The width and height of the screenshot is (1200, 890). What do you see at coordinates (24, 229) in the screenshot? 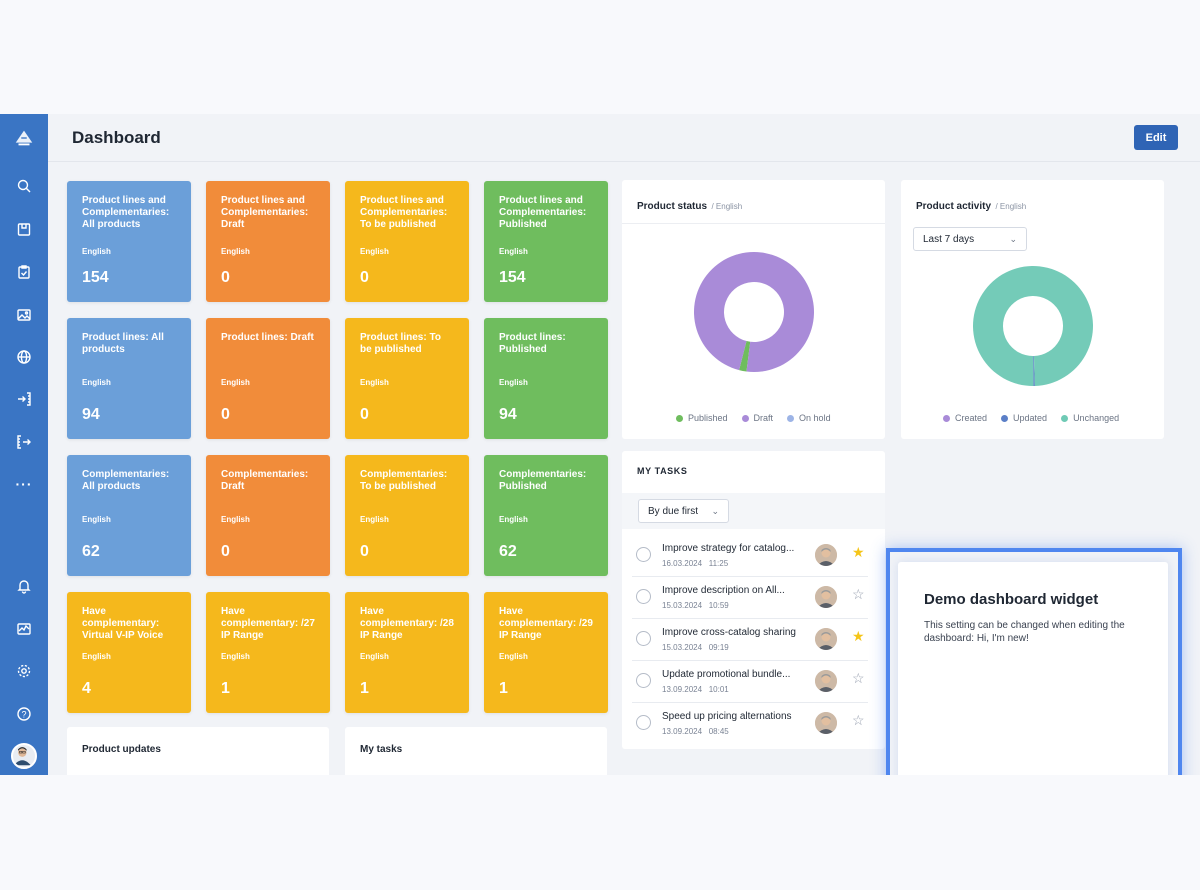
I see `product-box-icon` at bounding box center [24, 229].